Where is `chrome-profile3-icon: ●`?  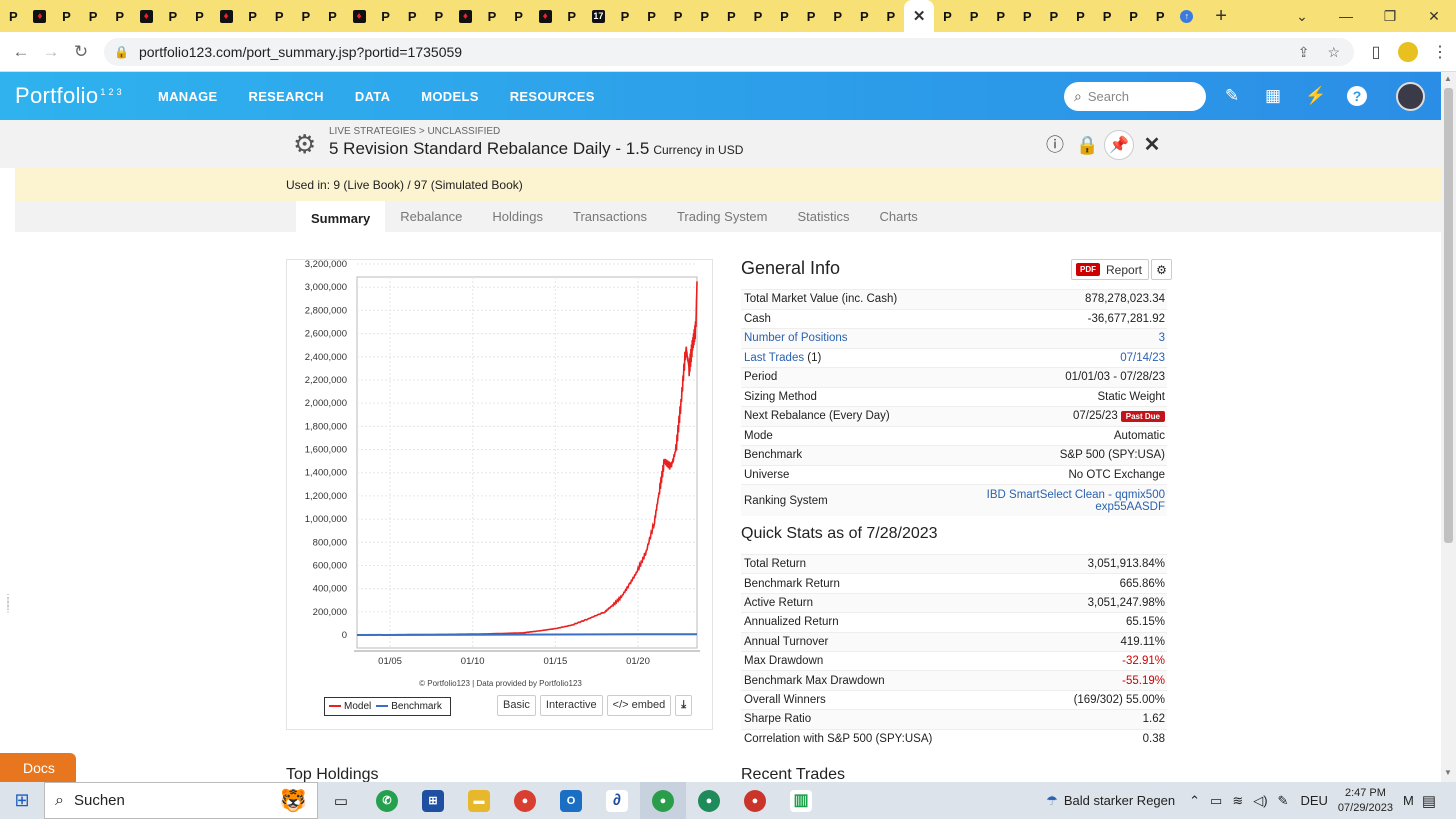 chrome-profile3-icon: ● is located at coordinates (755, 800).